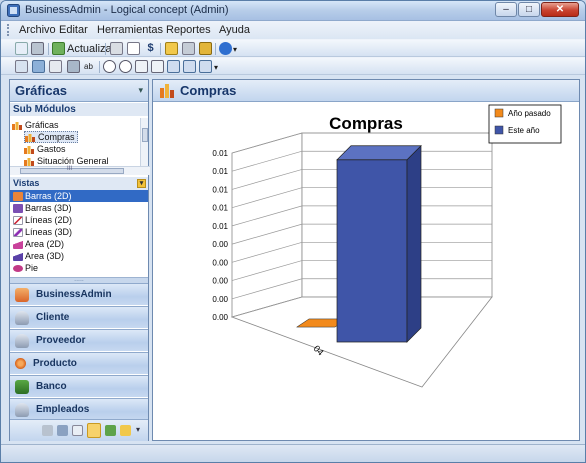  I want to click on pie-chart-icon, so click(18, 268).